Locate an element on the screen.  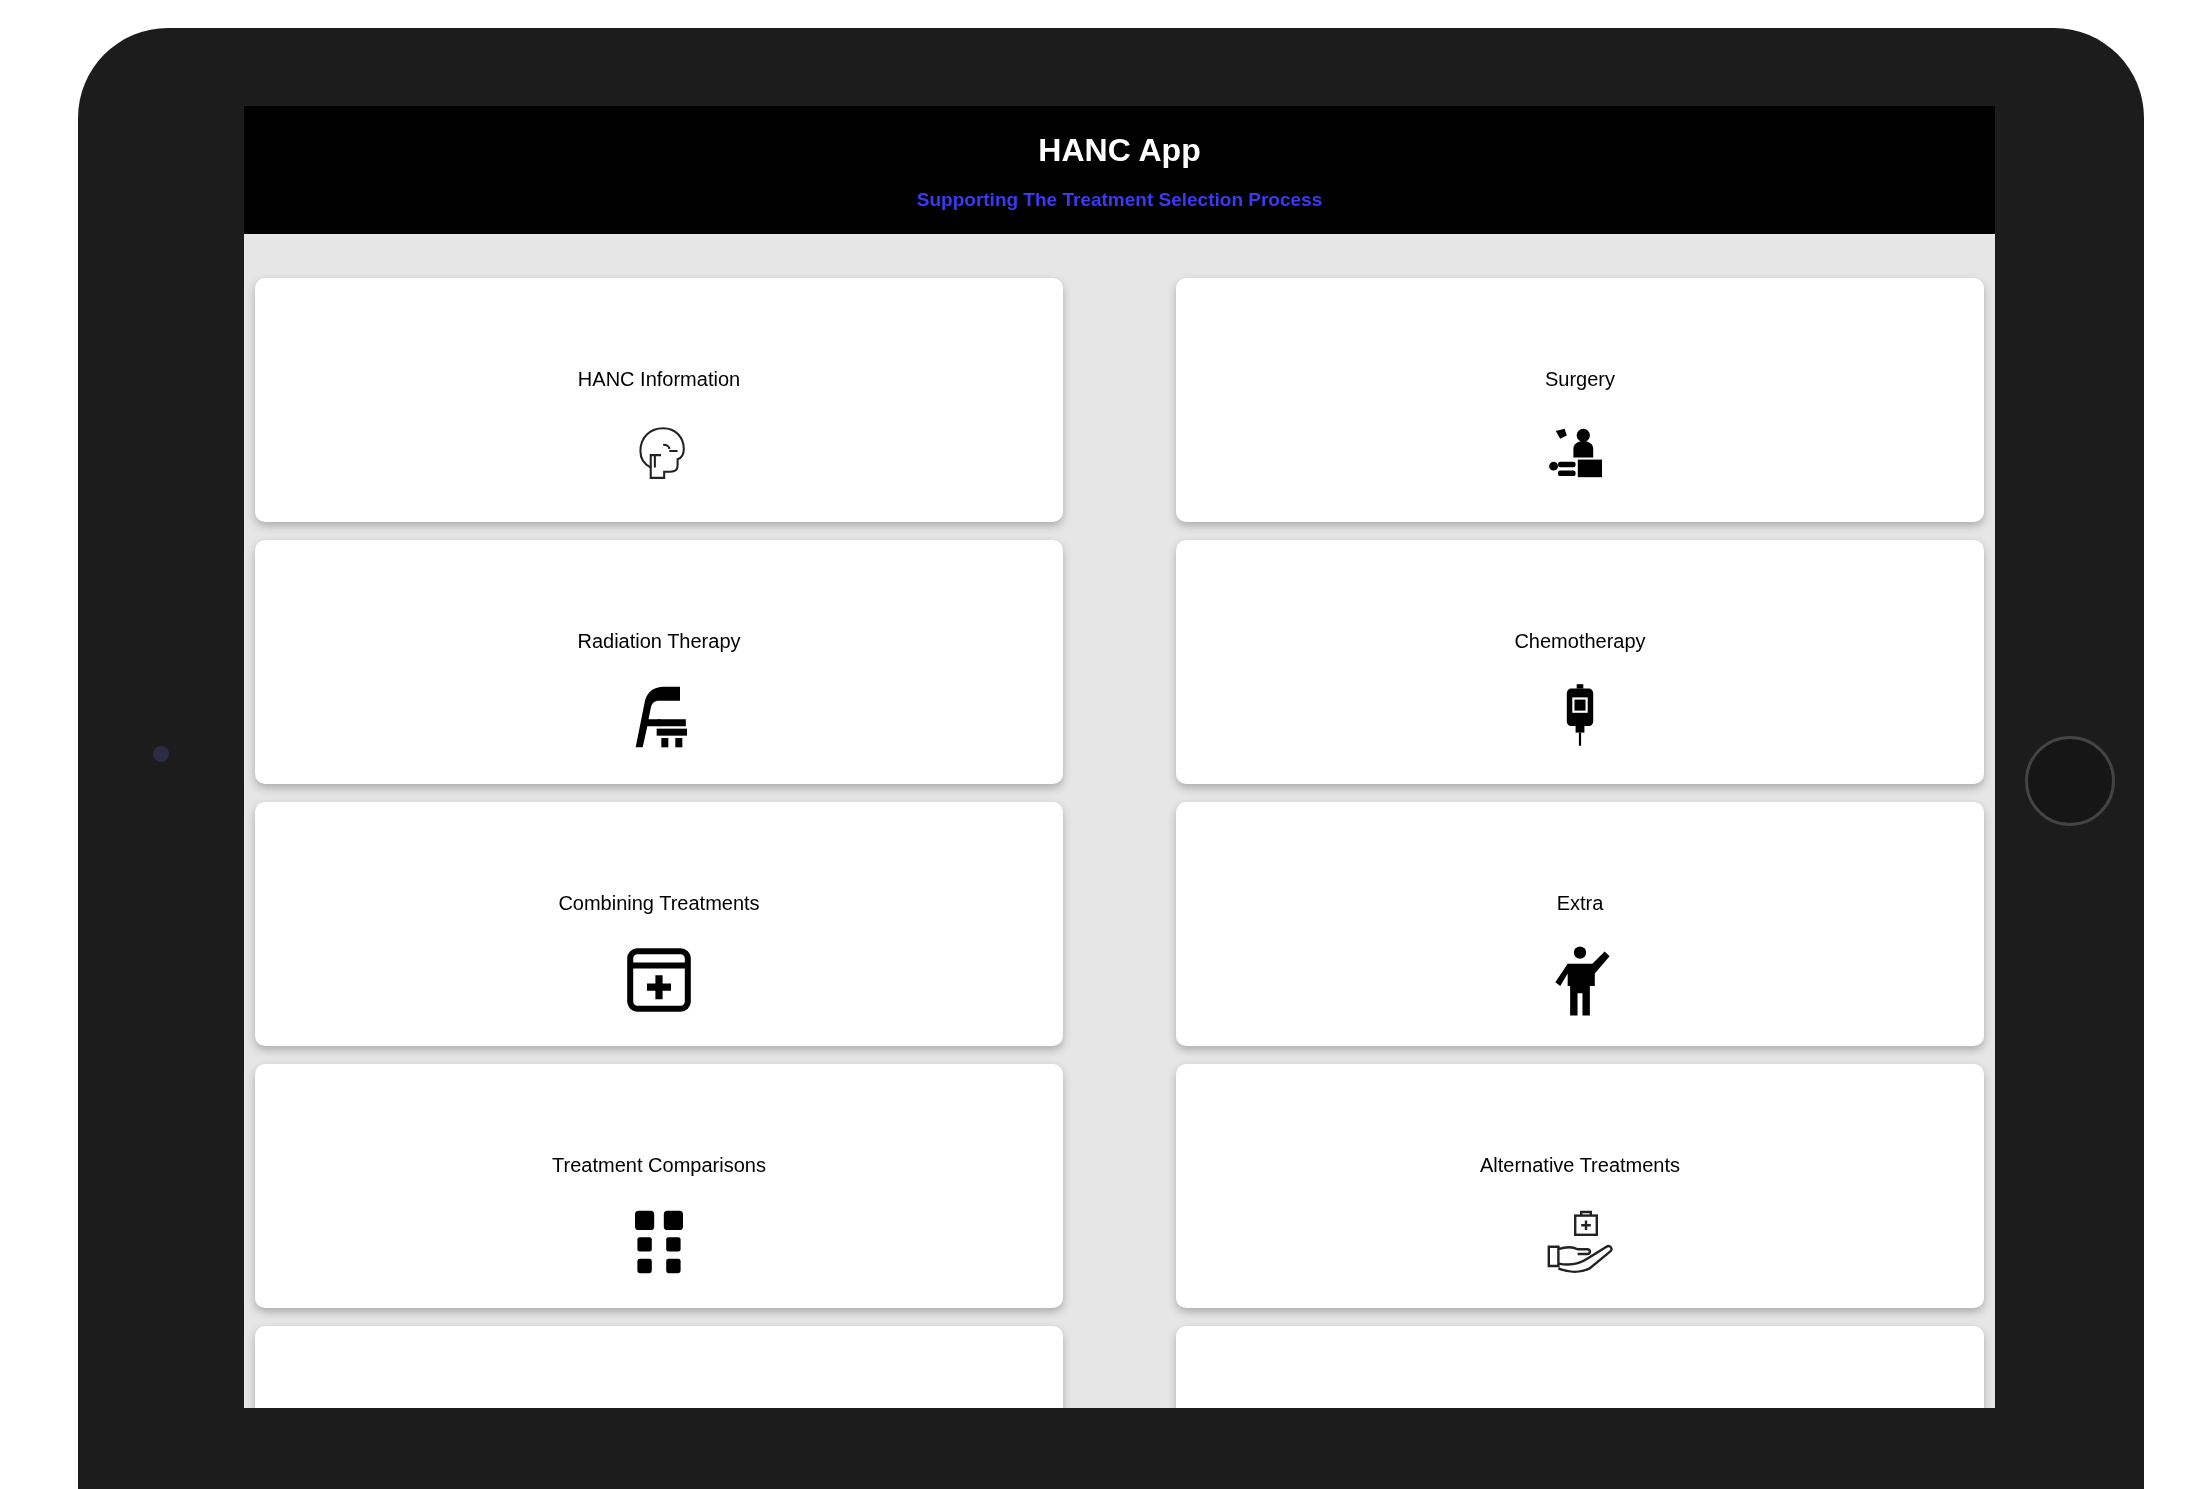
card-title: Radiation Therapy is located at coordinates (659, 641).